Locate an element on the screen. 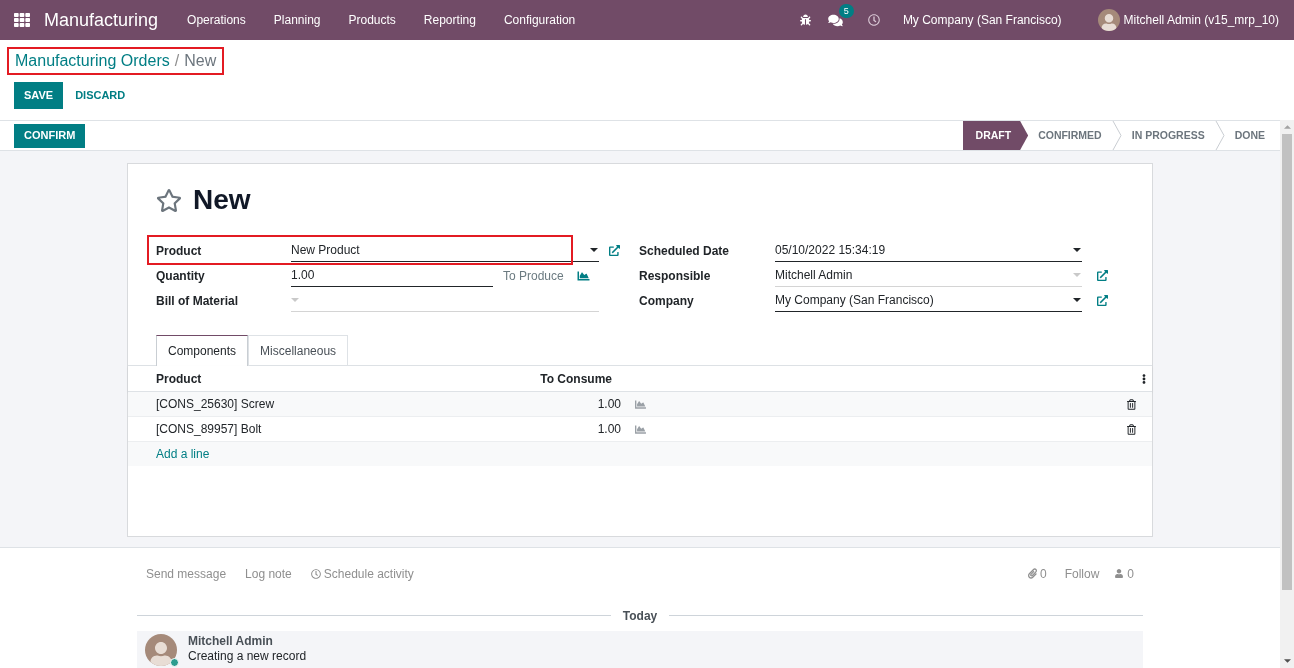 This screenshot has width=1294, height=668. user-menu: Mitchell Admin (v15_mrp_10) is located at coordinates (1201, 20).